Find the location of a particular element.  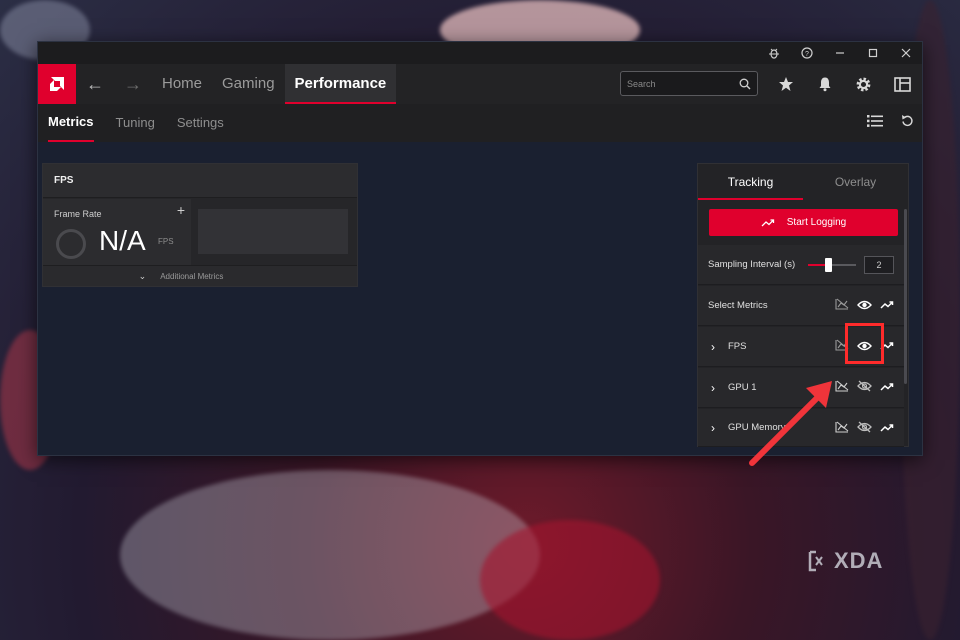

bell-icon is located at coordinates (824, 84).